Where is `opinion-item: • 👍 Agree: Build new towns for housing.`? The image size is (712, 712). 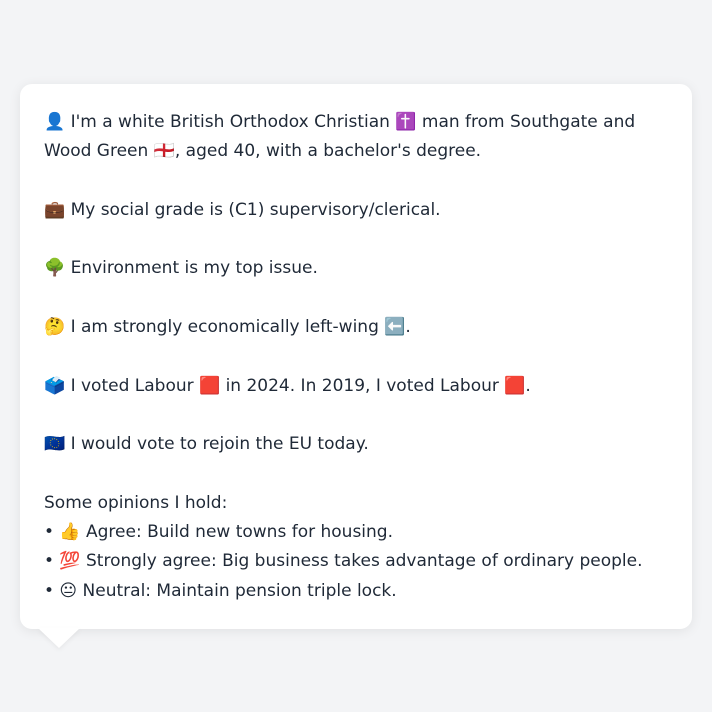
opinion-item: • 👍 Agree: Build new towns for housing. is located at coordinates (218, 532).